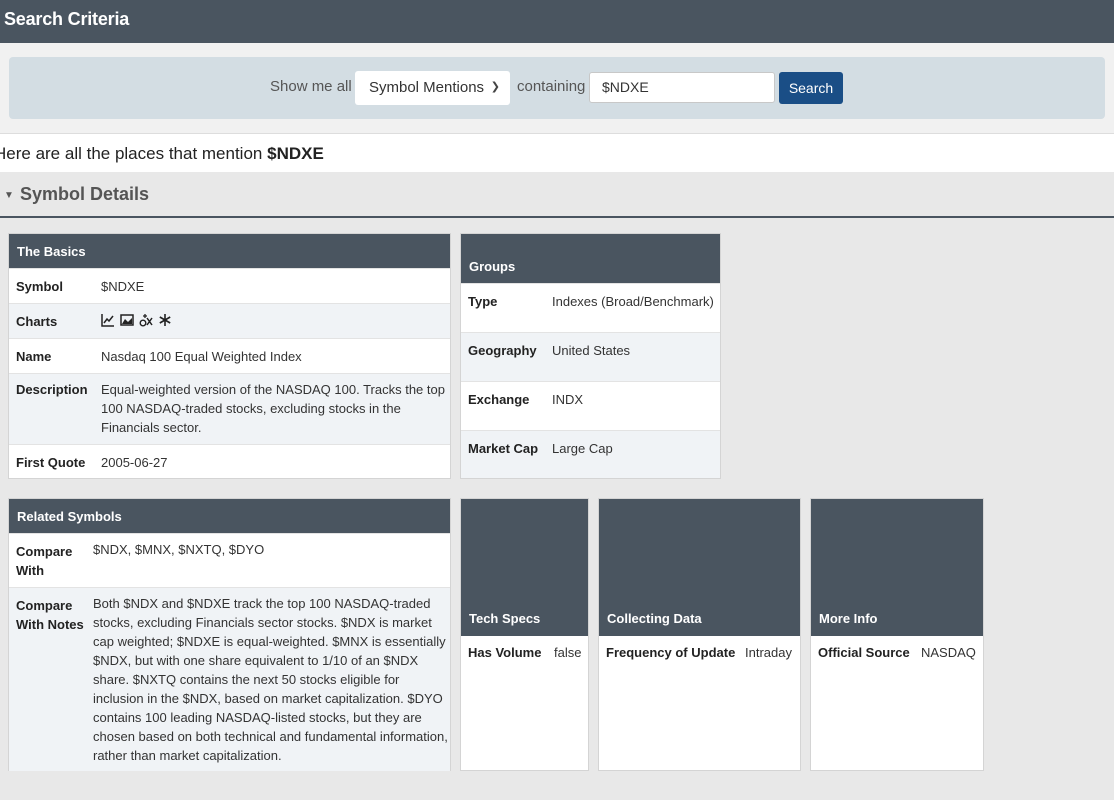 Image resolution: width=1114 pixels, height=800 pixels. I want to click on official-source-value: NASDAQ, so click(948, 652).